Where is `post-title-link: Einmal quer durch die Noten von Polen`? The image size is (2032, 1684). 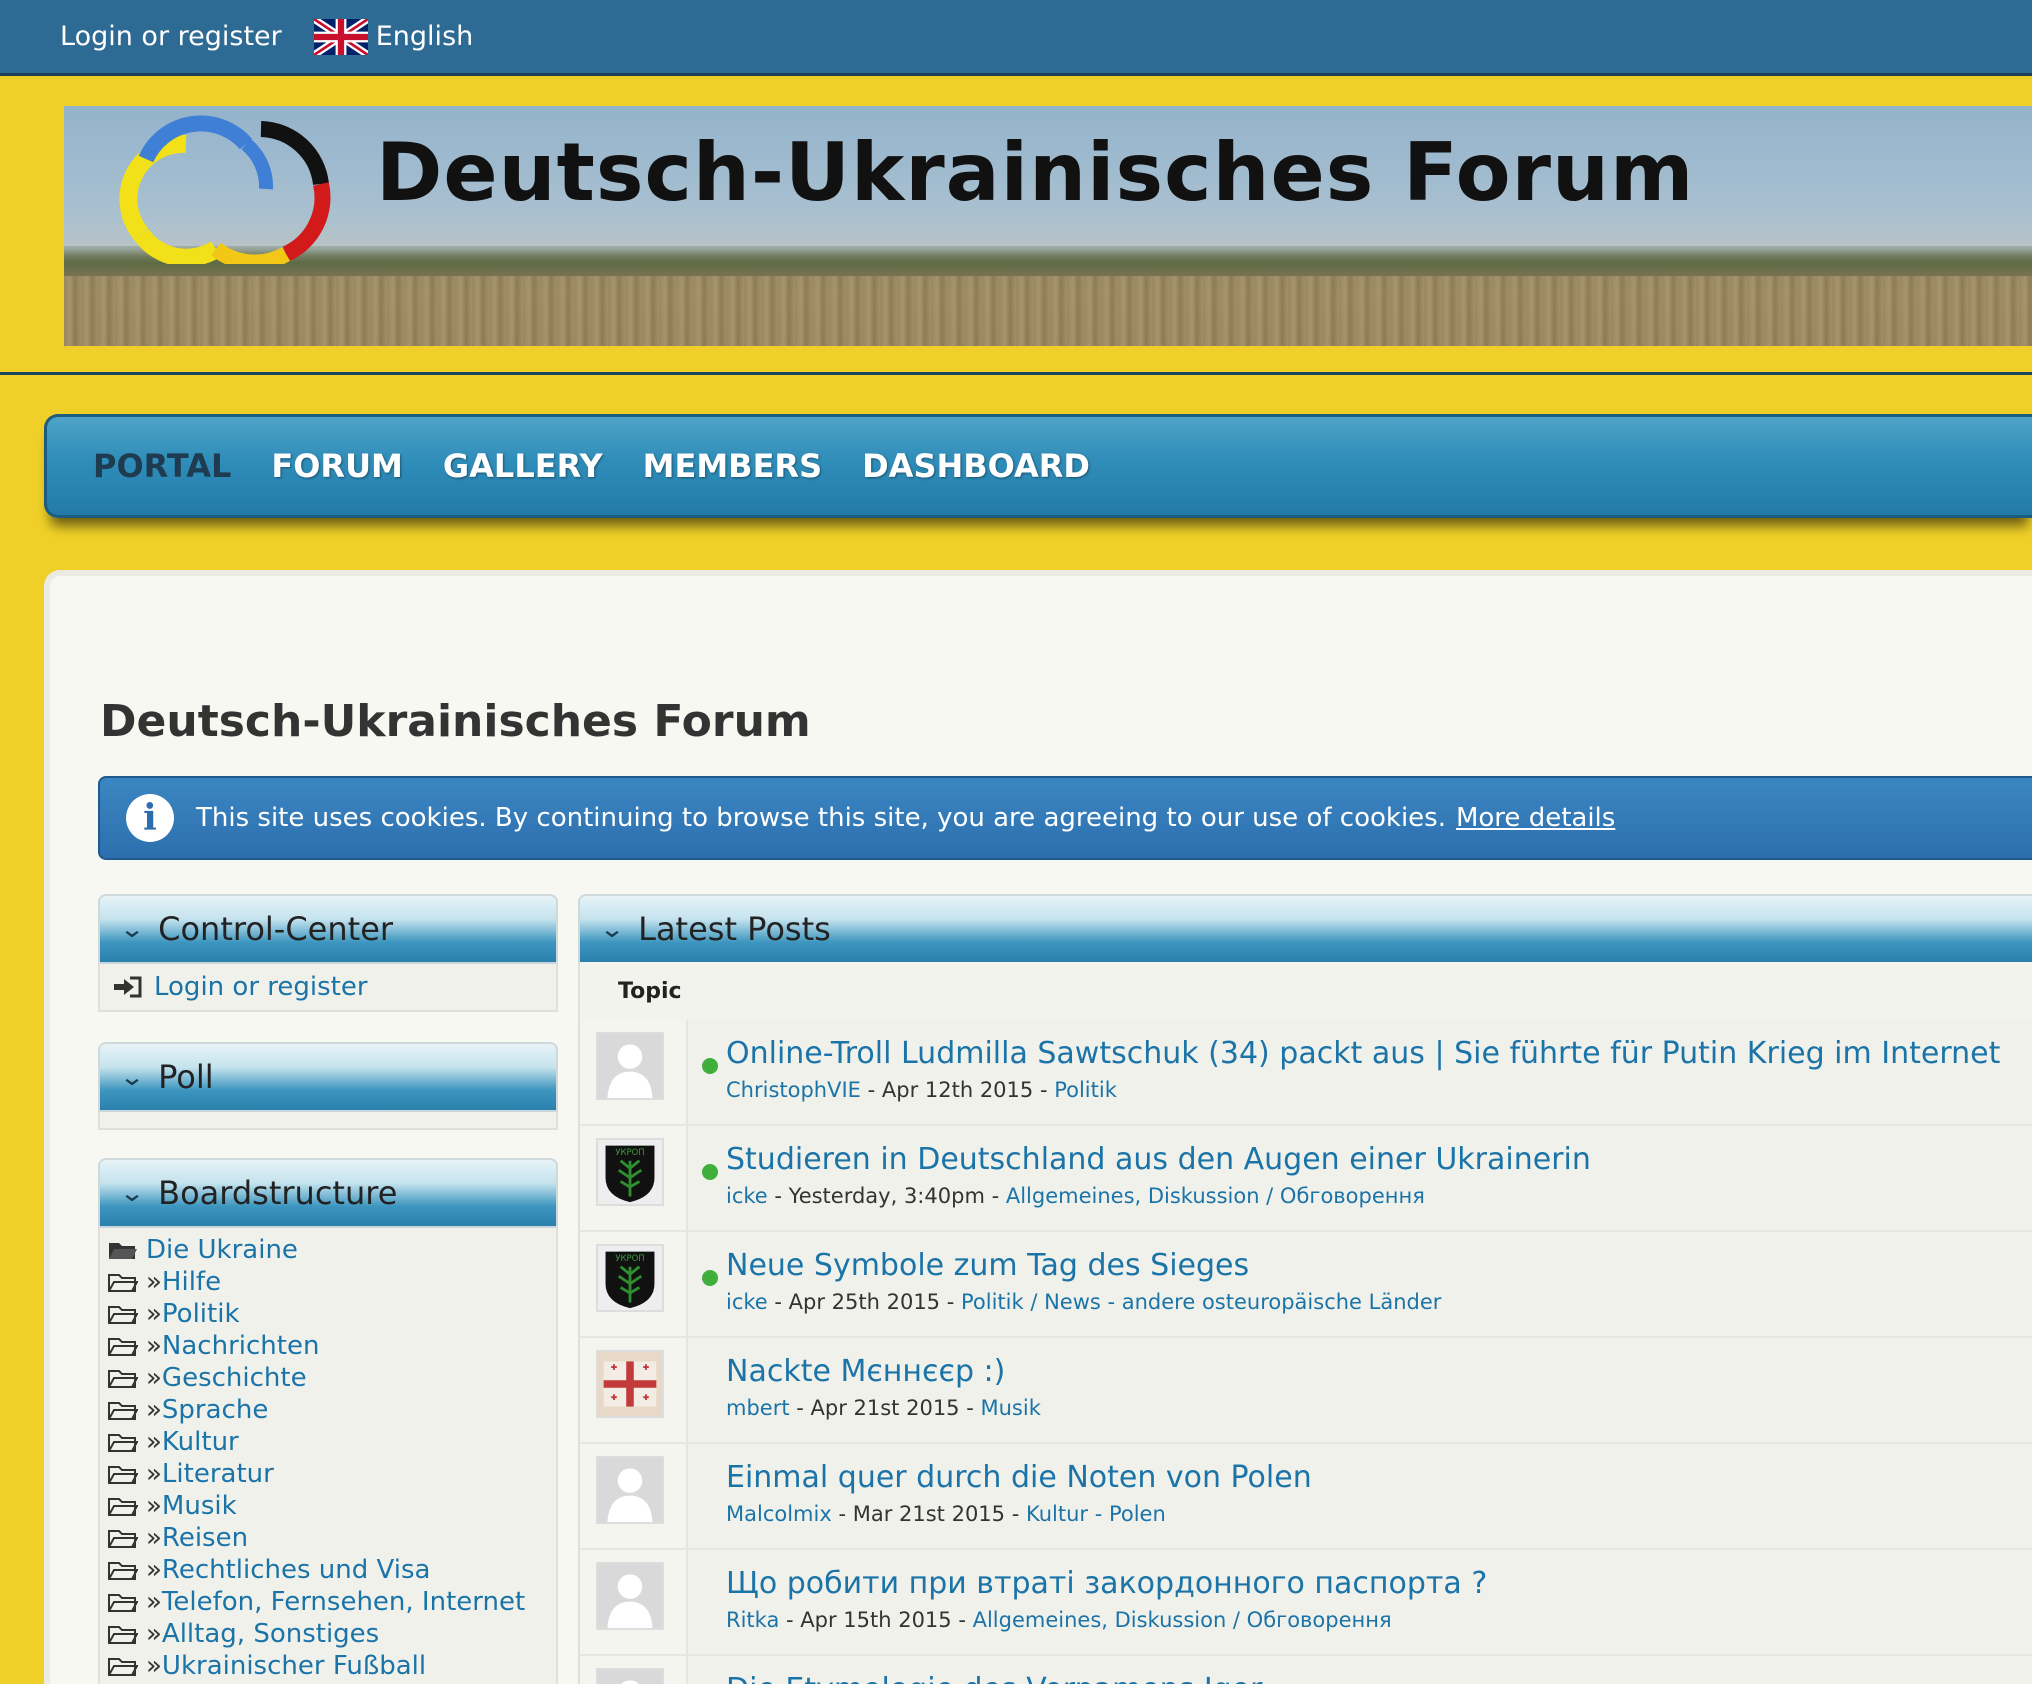
post-title-link: Einmal quer durch die Noten von Polen is located at coordinates (1019, 1477).